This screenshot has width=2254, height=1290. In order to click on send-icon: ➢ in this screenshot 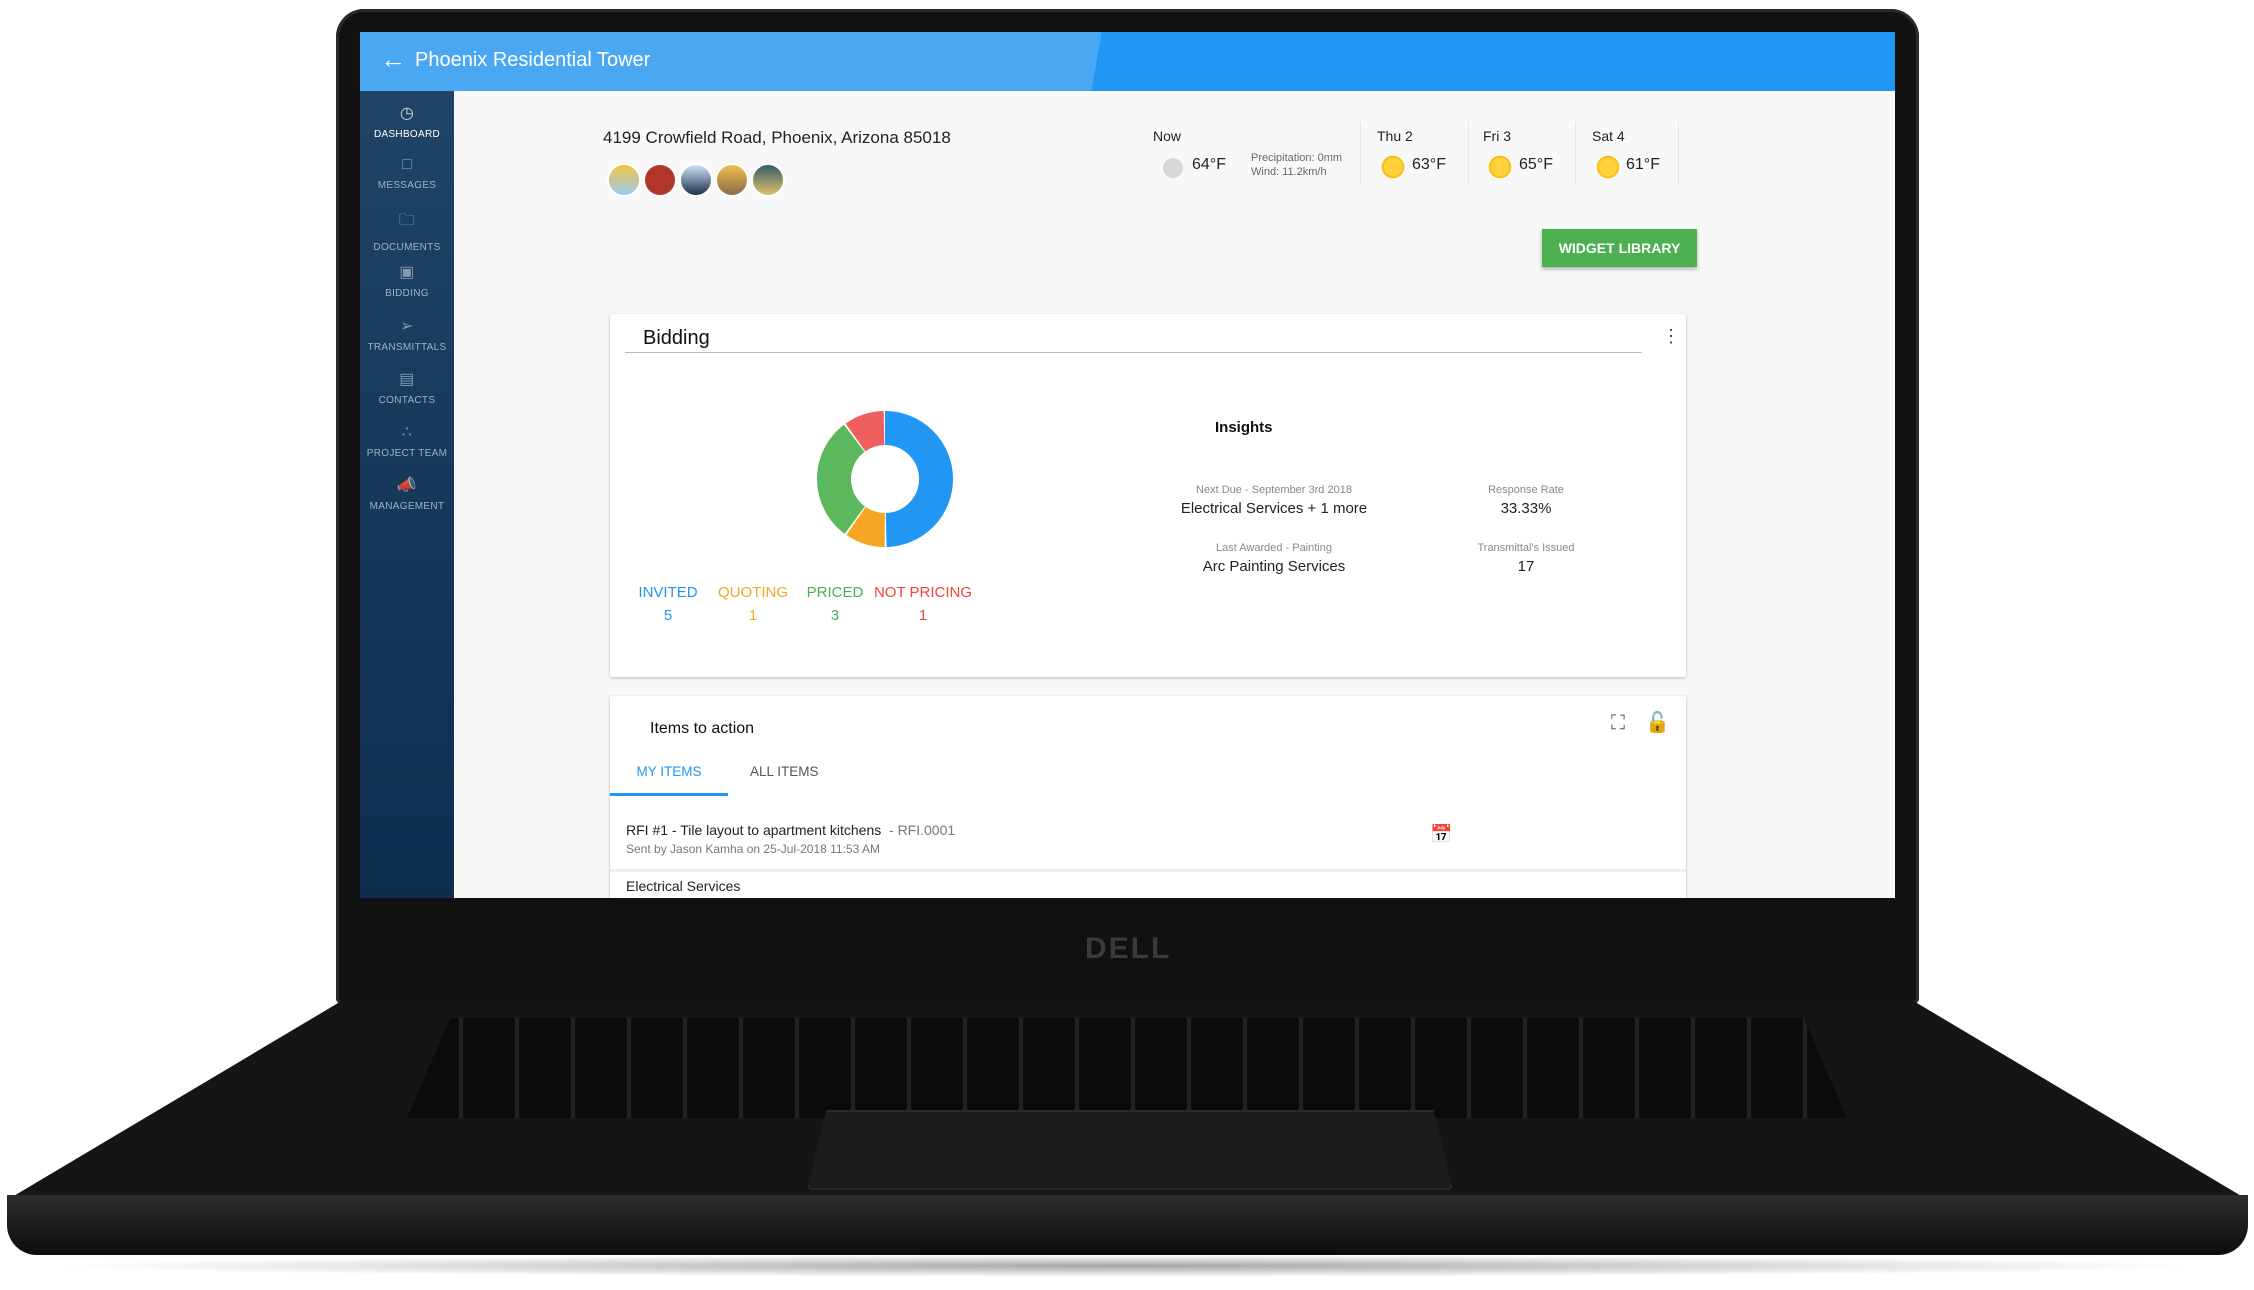, I will do `click(407, 326)`.